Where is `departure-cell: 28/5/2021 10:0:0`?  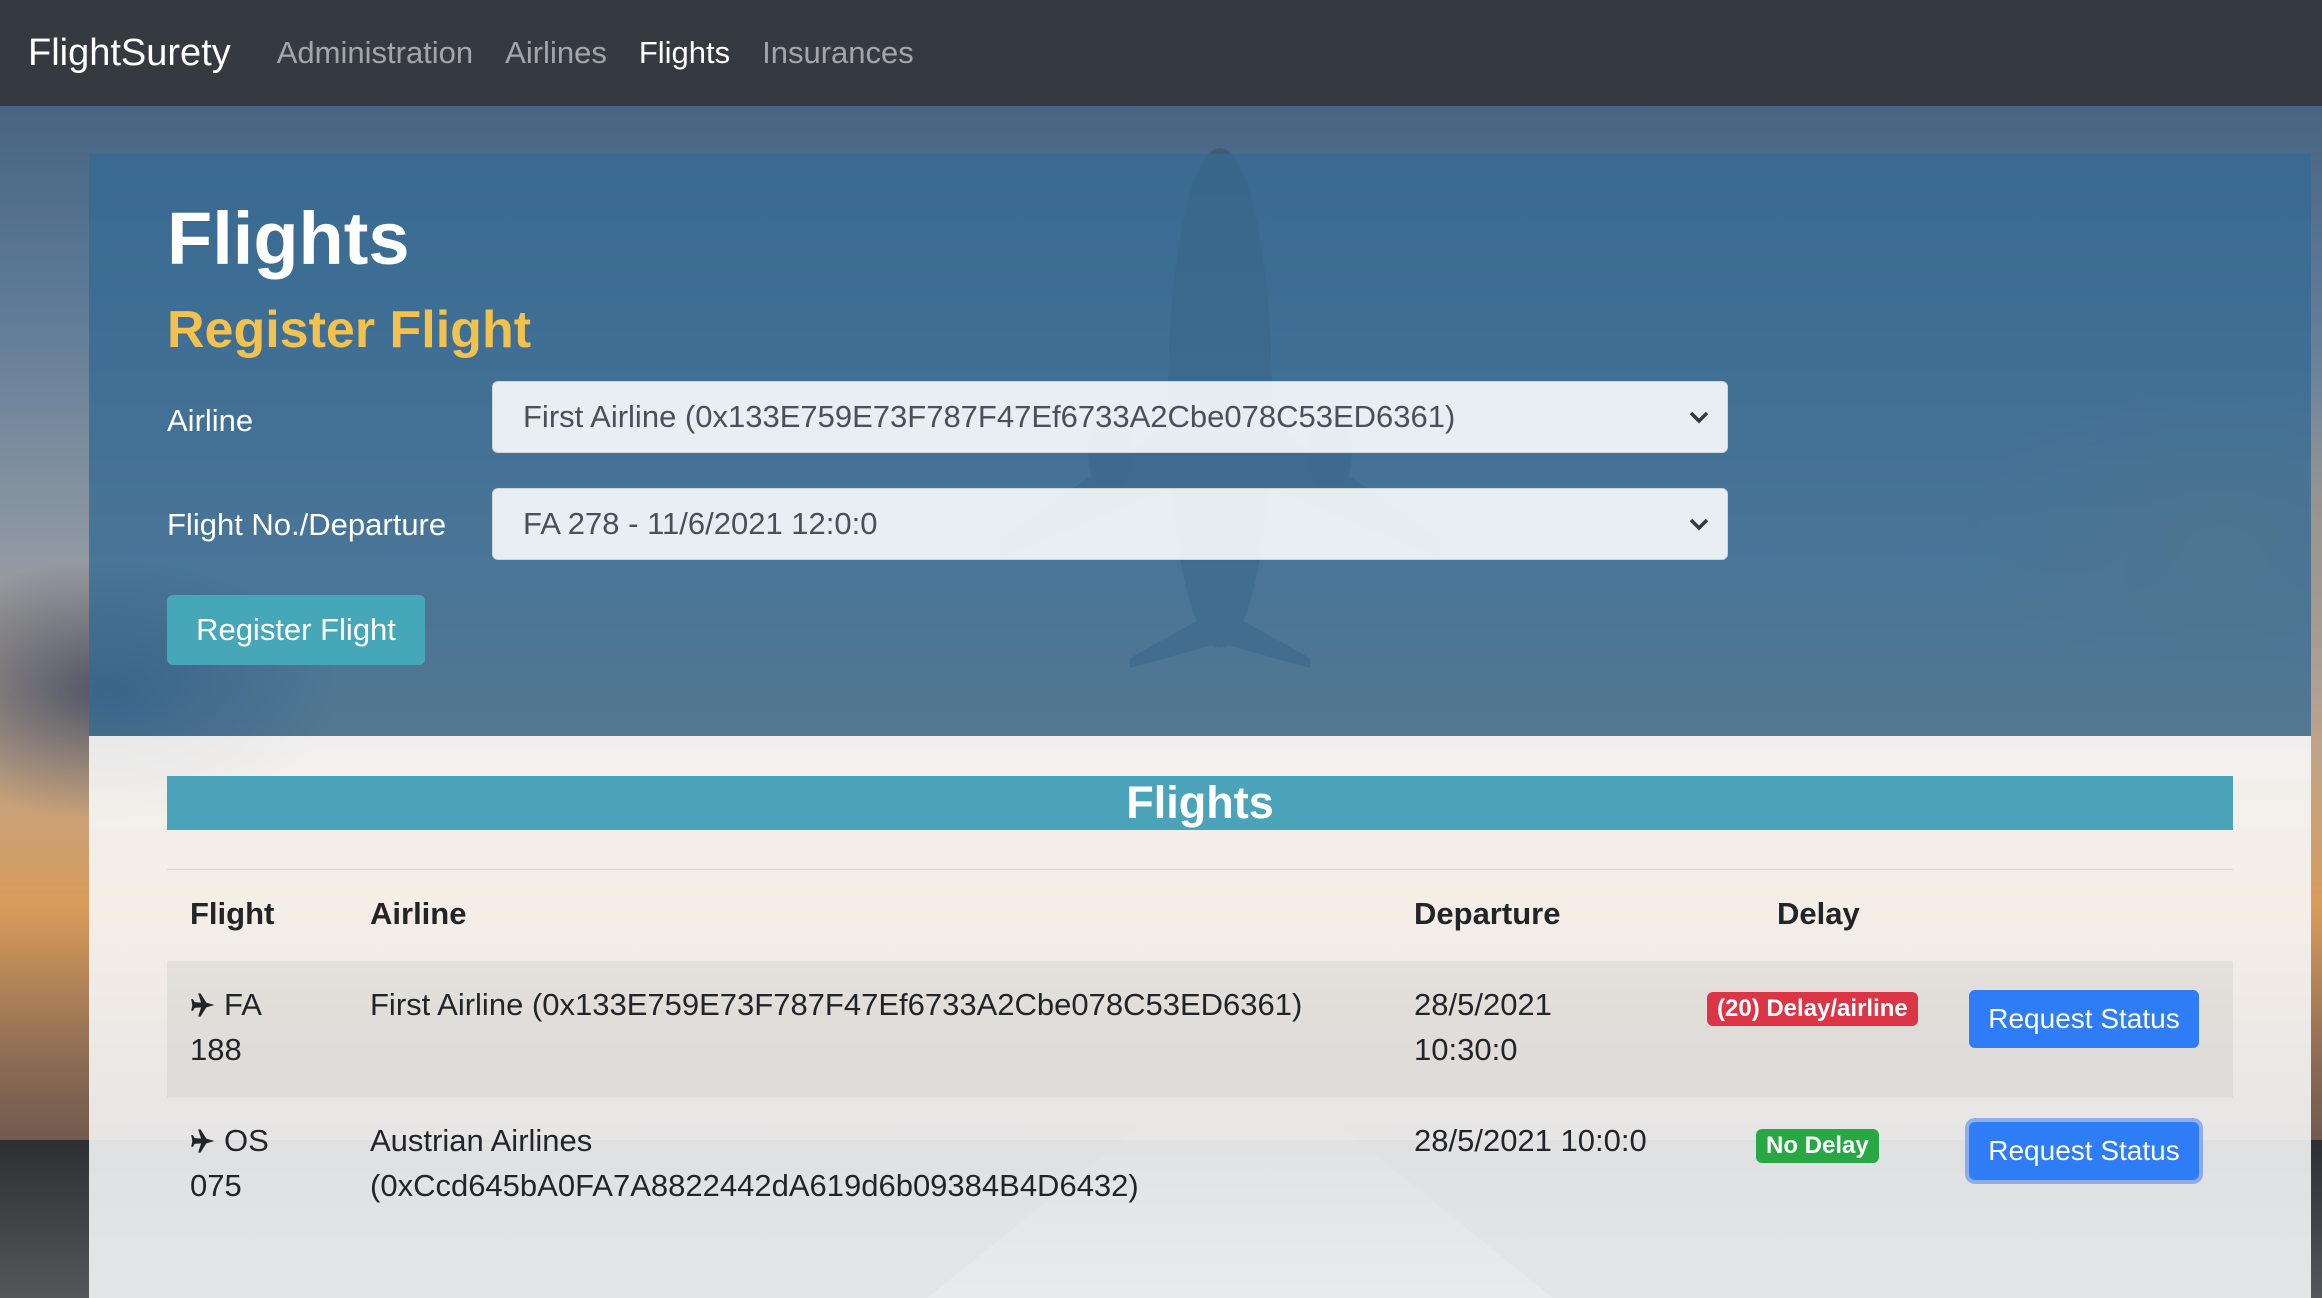 departure-cell: 28/5/2021 10:0:0 is located at coordinates (1530, 1140).